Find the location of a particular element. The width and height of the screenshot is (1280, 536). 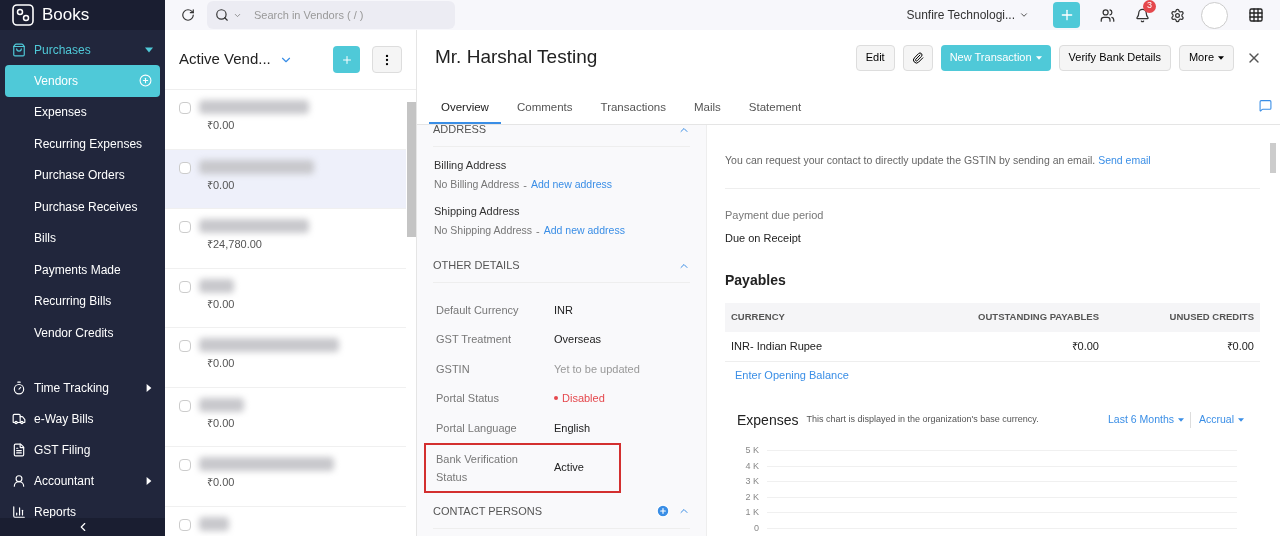

chart-note: This chart is displayed in the organization's base currency. is located at coordinates (923, 420).